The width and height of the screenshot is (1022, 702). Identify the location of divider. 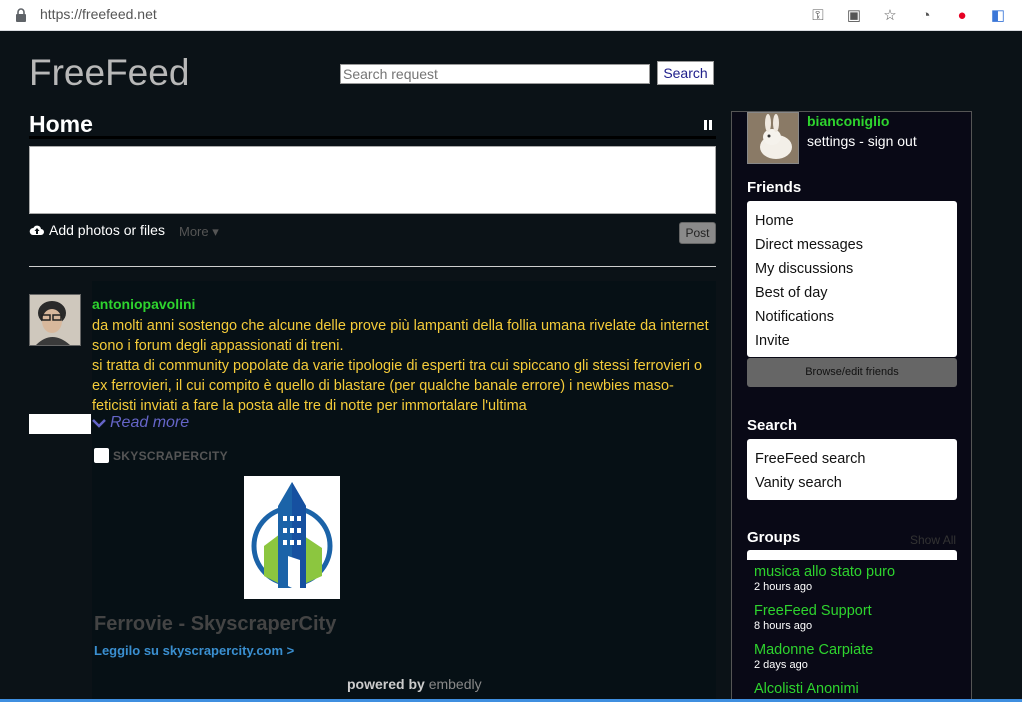
(372, 266).